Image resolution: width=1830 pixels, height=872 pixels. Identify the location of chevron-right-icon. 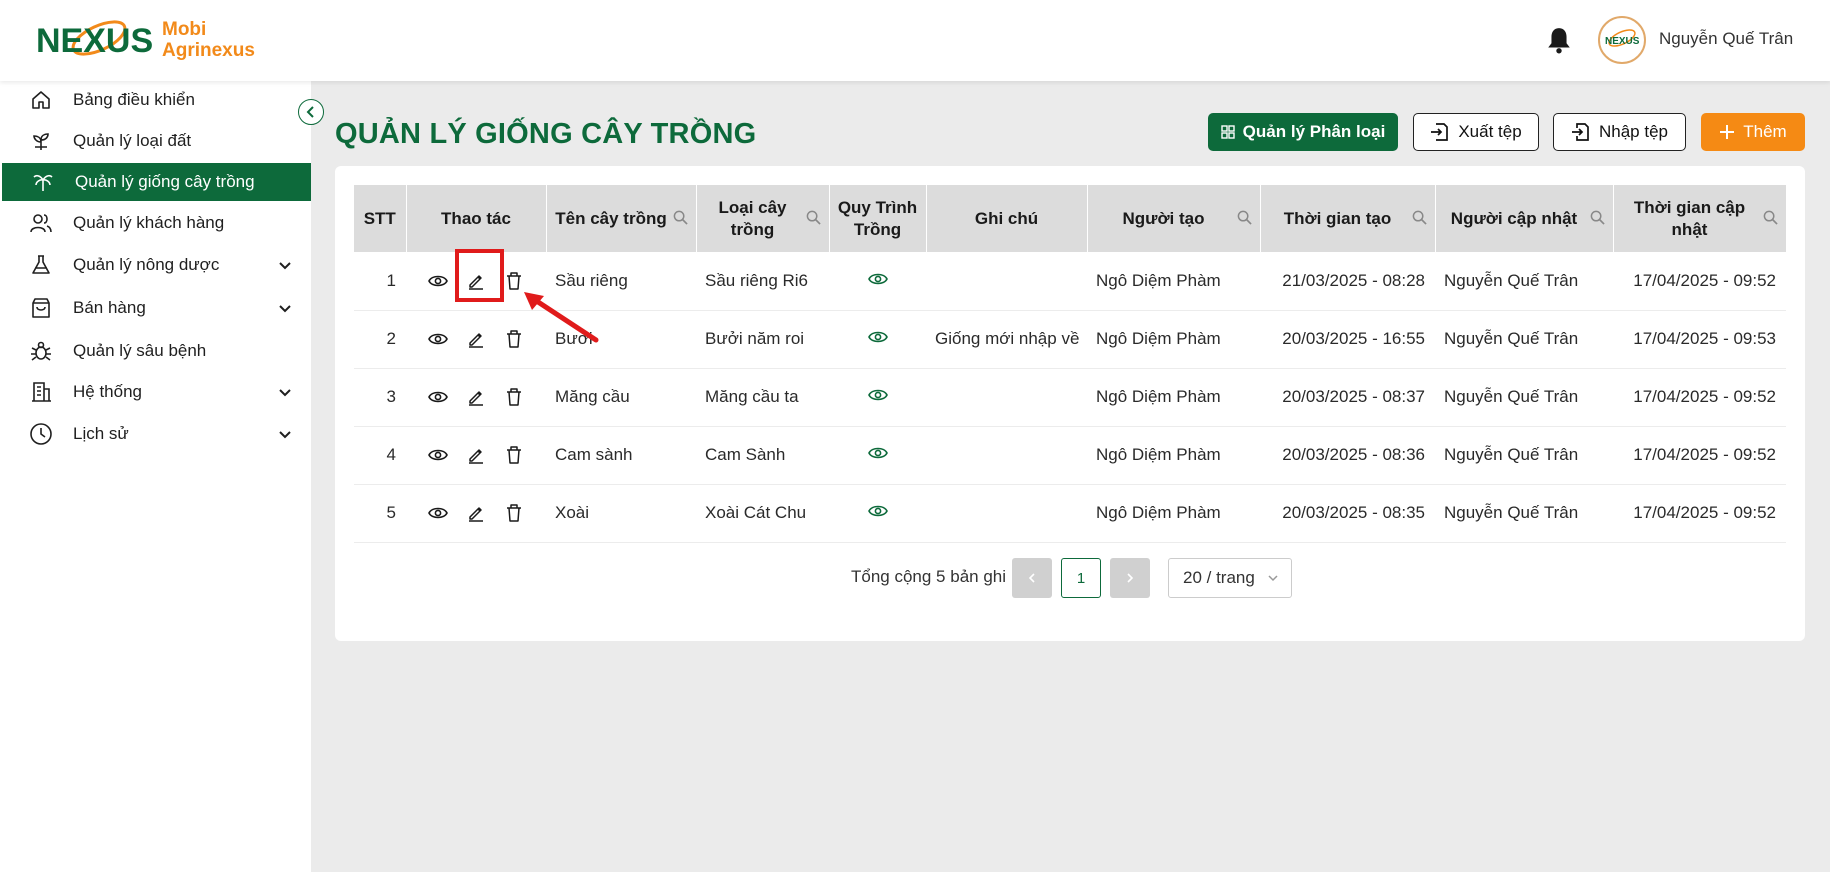
(1130, 578).